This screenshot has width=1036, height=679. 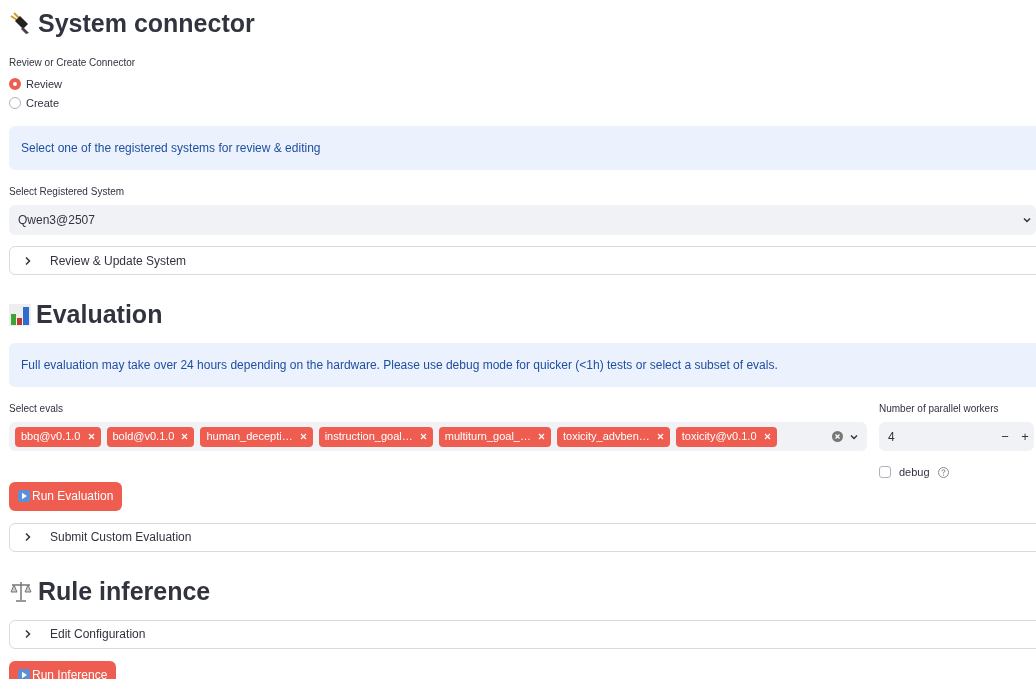 I want to click on field-label: Select Registered System, so click(x=67, y=192).